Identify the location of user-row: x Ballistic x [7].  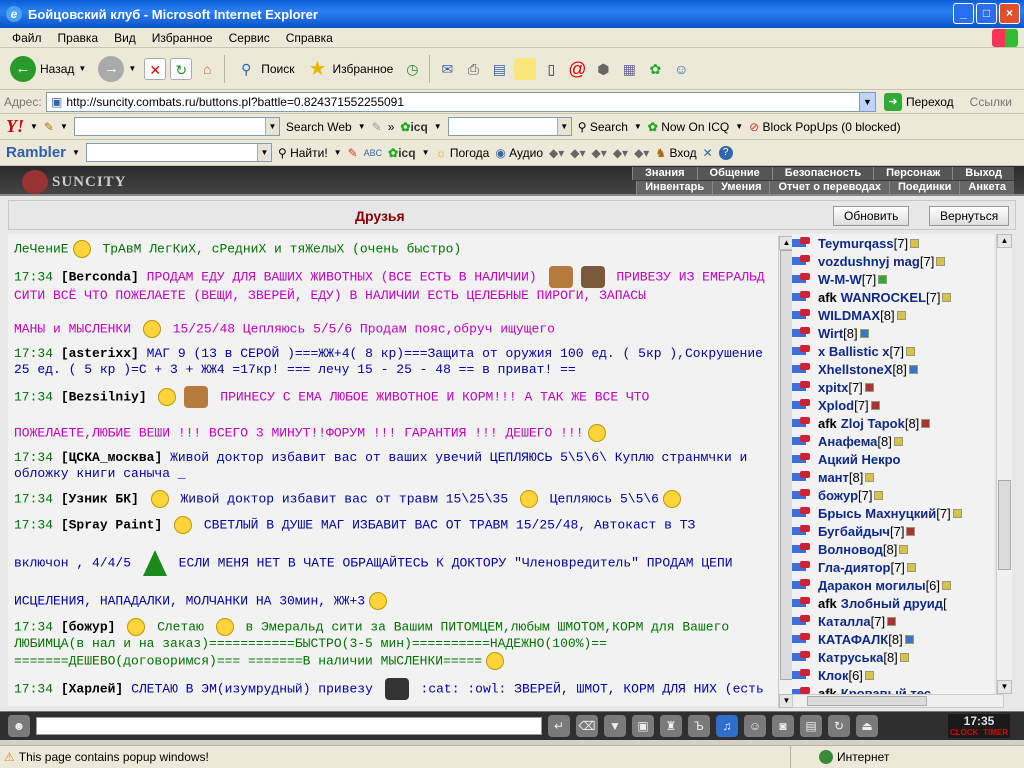
(893, 351).